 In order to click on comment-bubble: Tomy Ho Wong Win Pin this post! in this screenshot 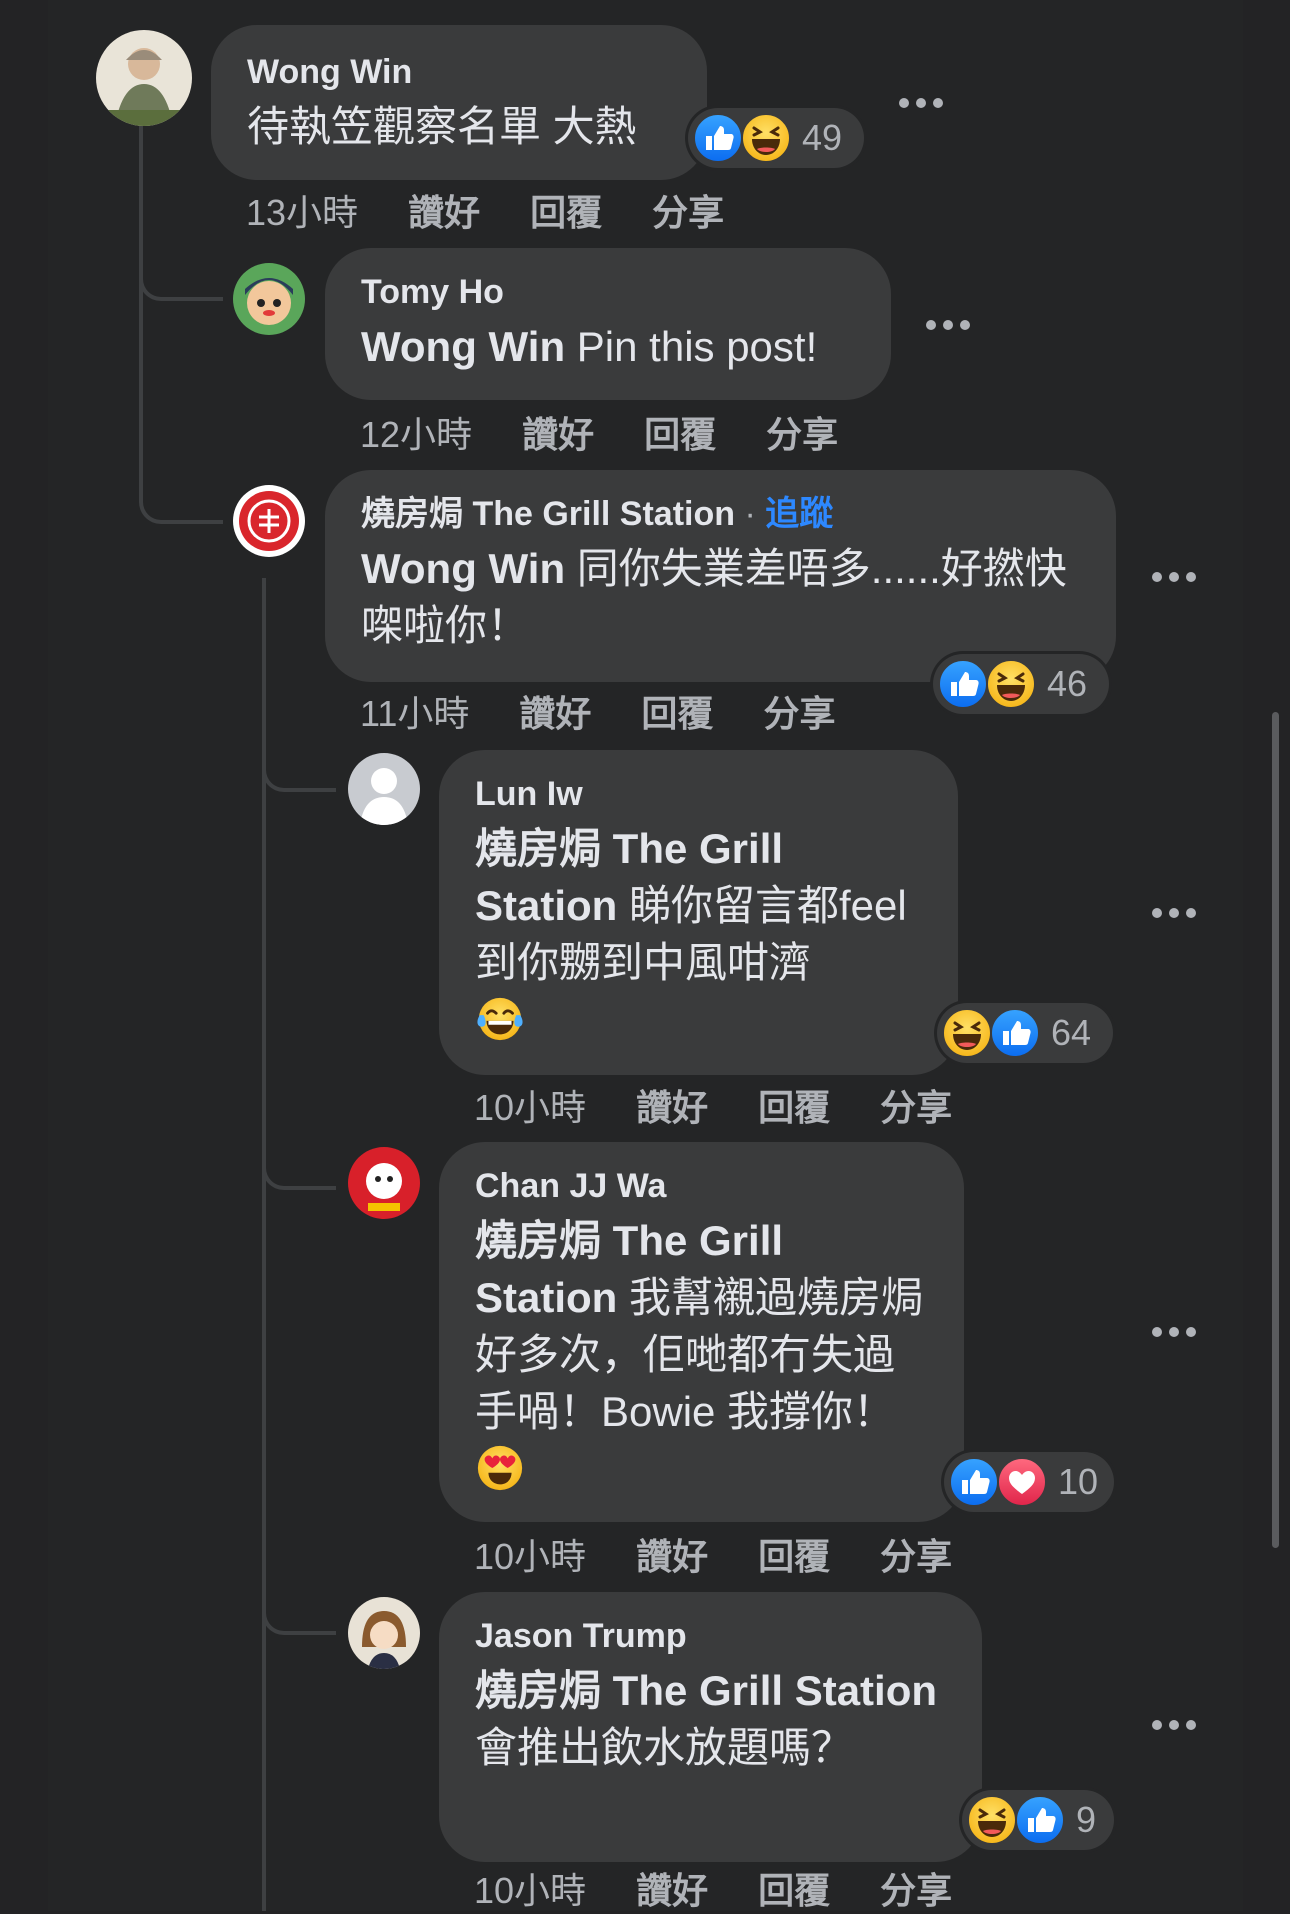, I will do `click(608, 324)`.